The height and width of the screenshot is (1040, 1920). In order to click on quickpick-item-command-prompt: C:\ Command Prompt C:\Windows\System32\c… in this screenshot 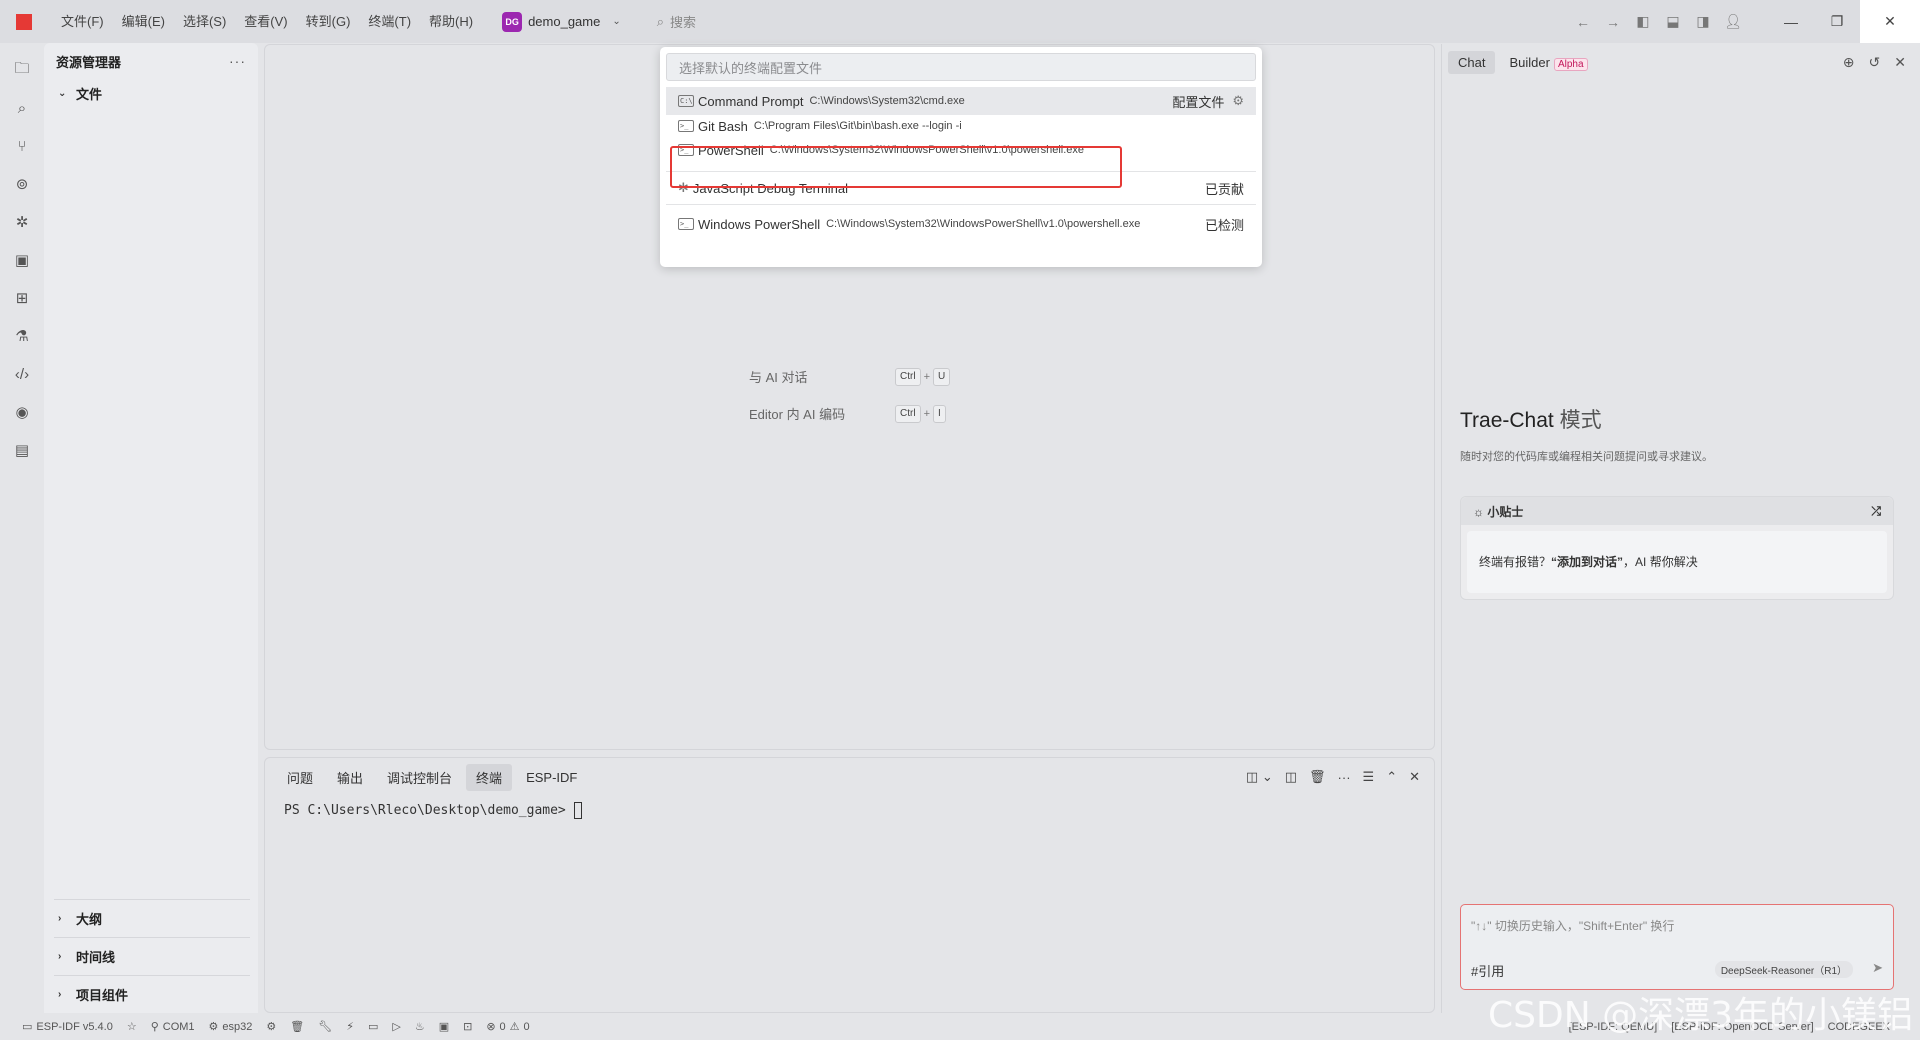, I will do `click(961, 101)`.